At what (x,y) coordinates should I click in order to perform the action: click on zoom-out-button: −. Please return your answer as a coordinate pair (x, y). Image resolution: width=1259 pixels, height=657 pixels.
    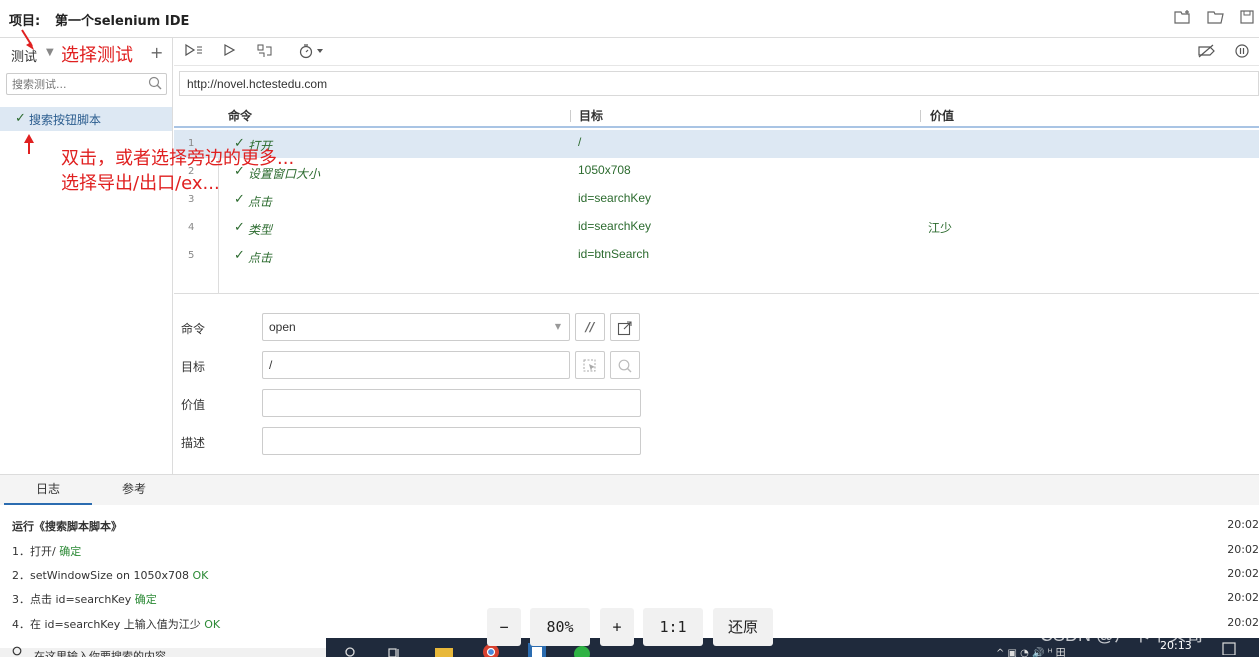
    Looking at the image, I should click on (504, 627).